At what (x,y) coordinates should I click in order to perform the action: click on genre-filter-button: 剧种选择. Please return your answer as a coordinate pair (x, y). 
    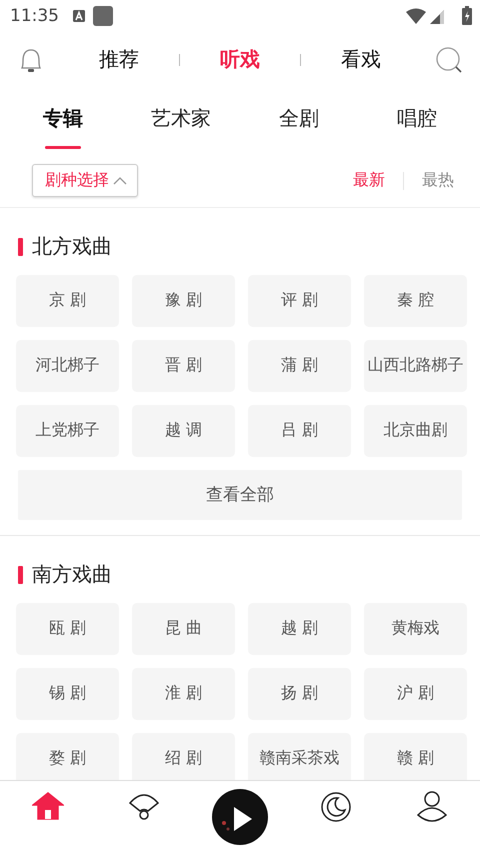
    Looking at the image, I should click on (85, 181).